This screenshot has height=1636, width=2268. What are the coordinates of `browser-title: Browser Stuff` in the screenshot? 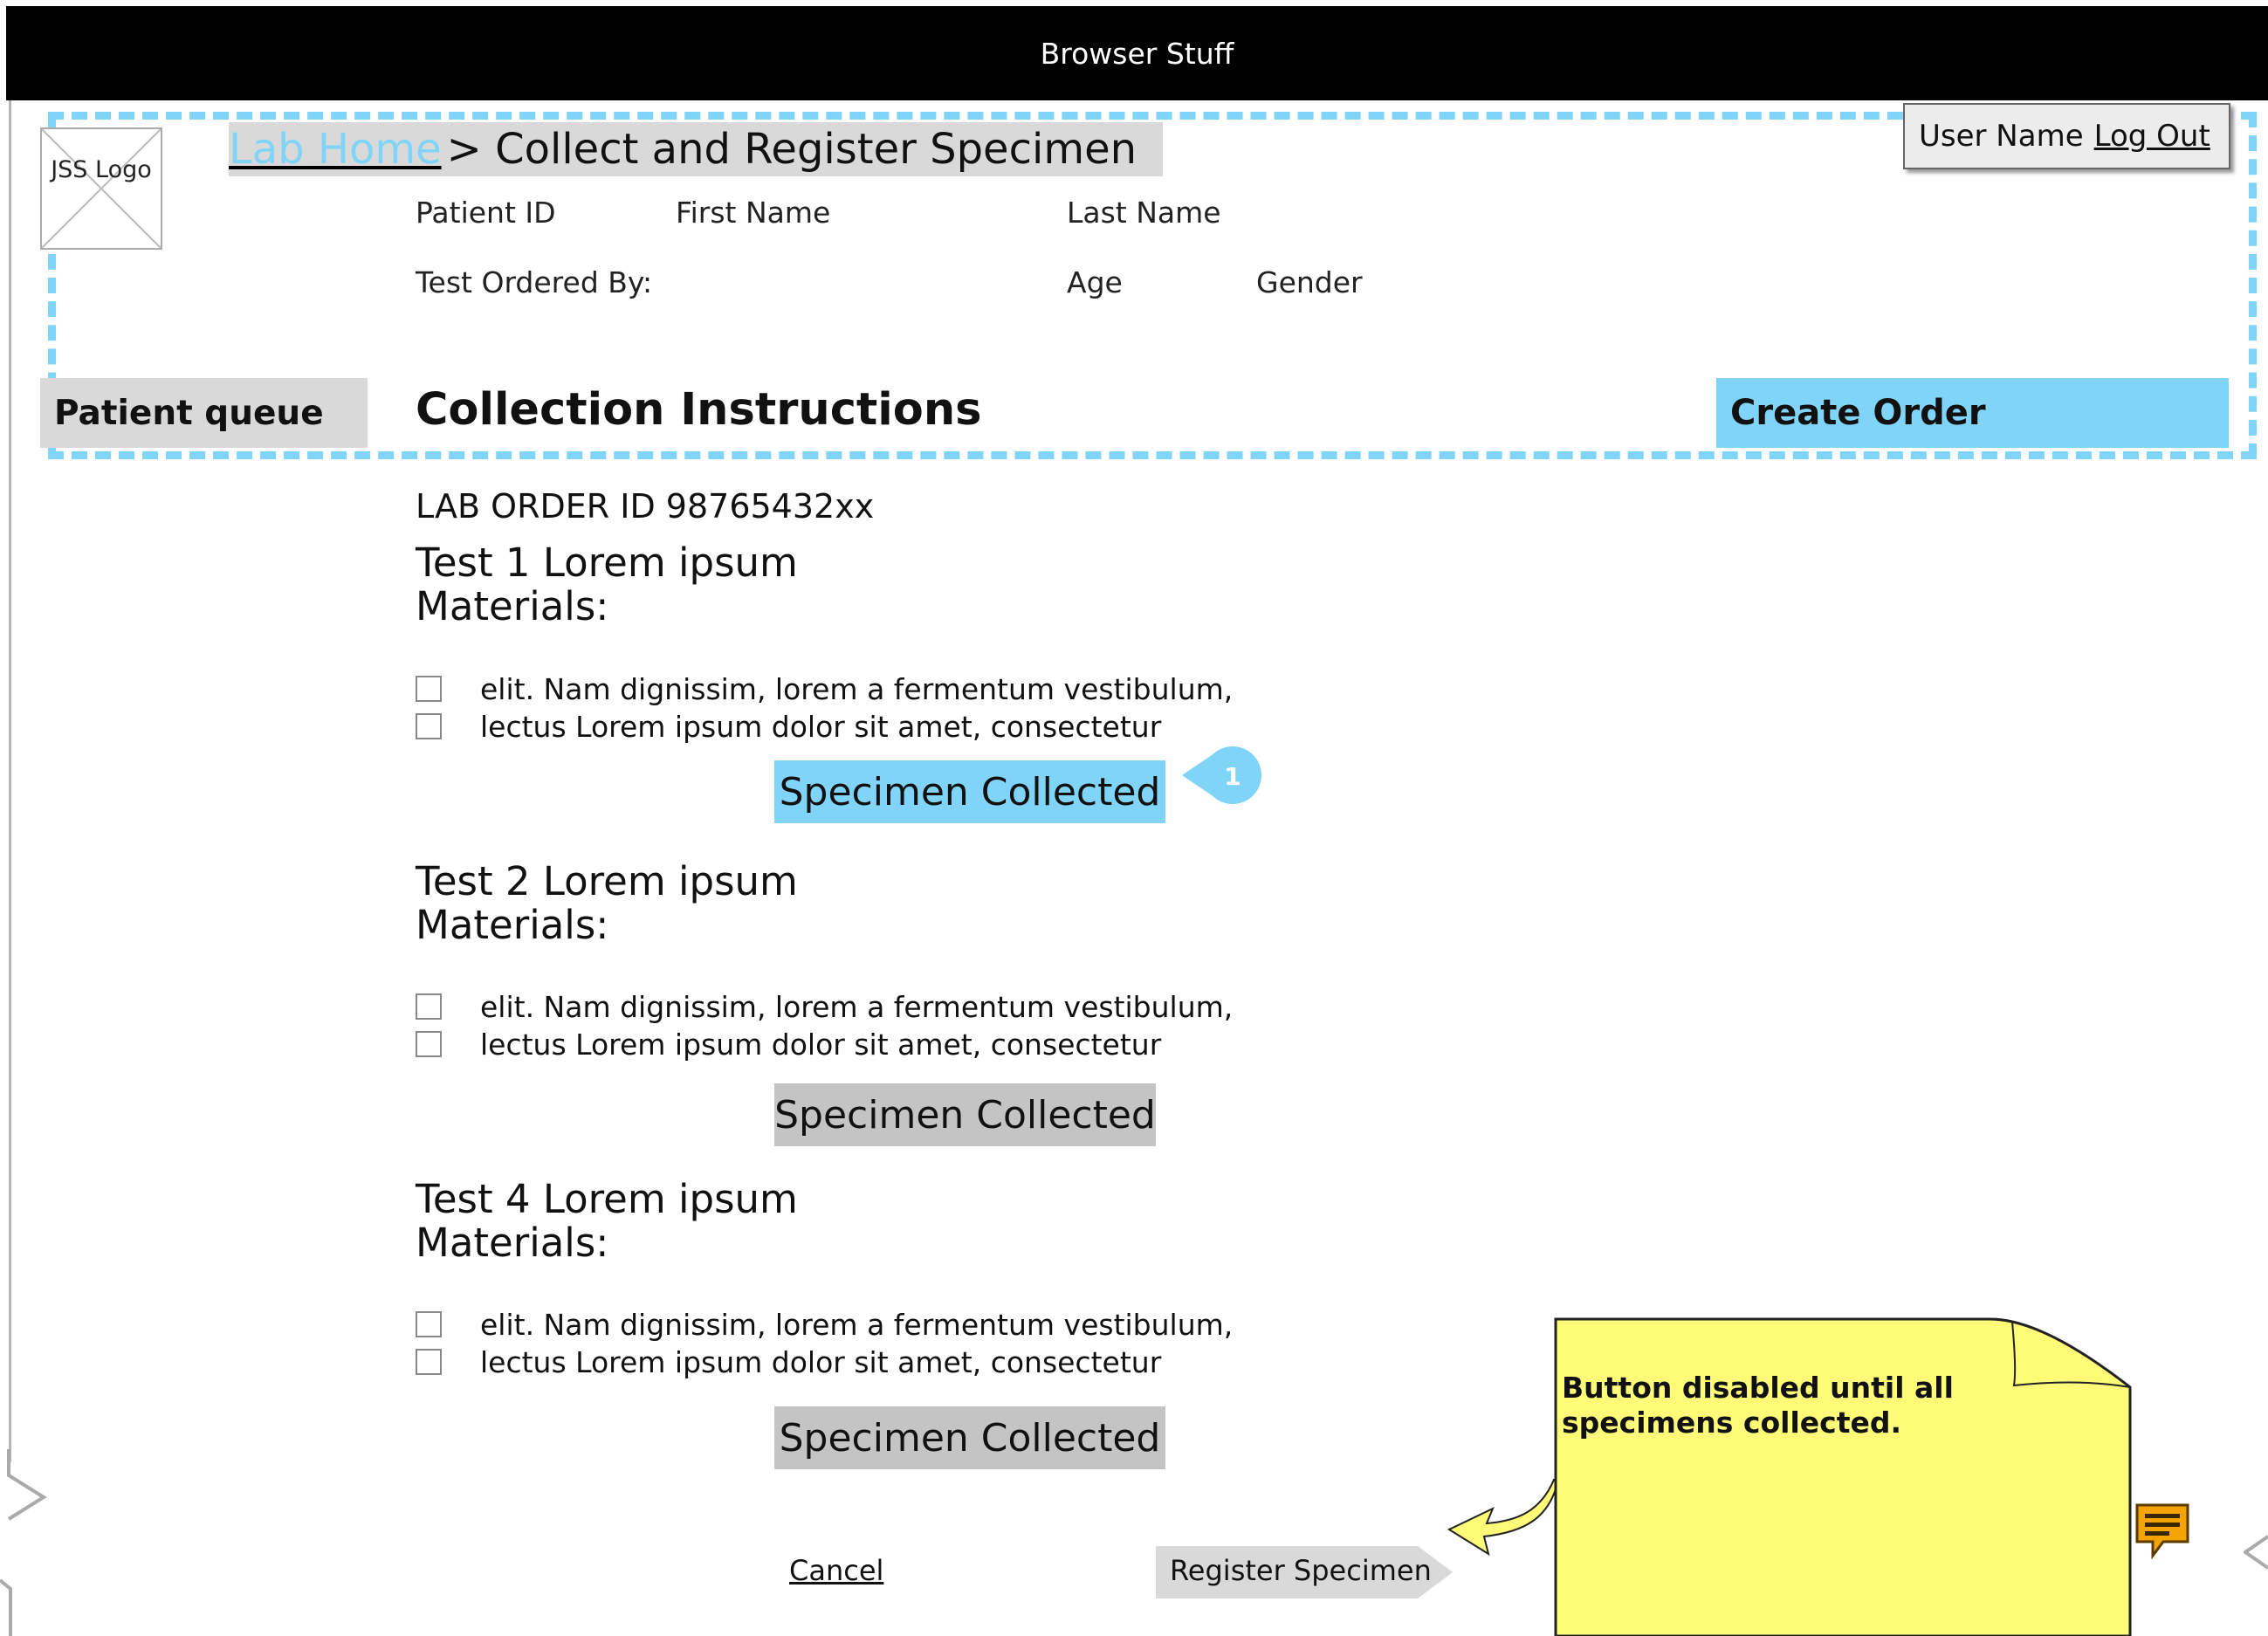 It's located at (1137, 53).